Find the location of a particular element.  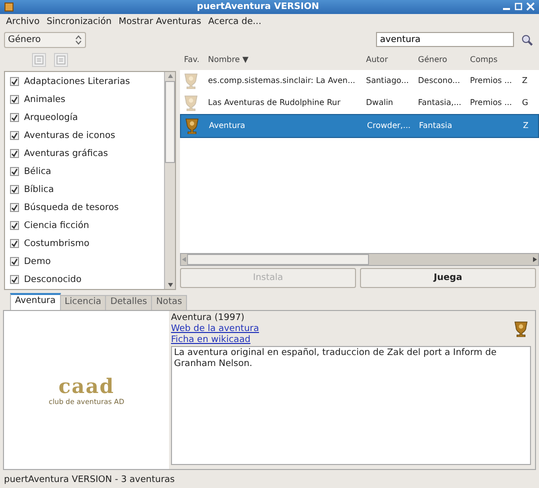

column-header: Comps is located at coordinates (492, 59).